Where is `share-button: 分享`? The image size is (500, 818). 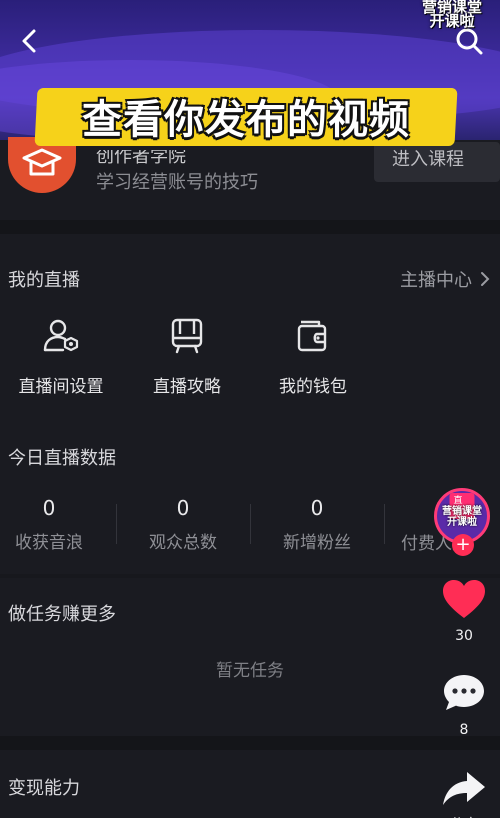 share-button: 分享 is located at coordinates (464, 794).